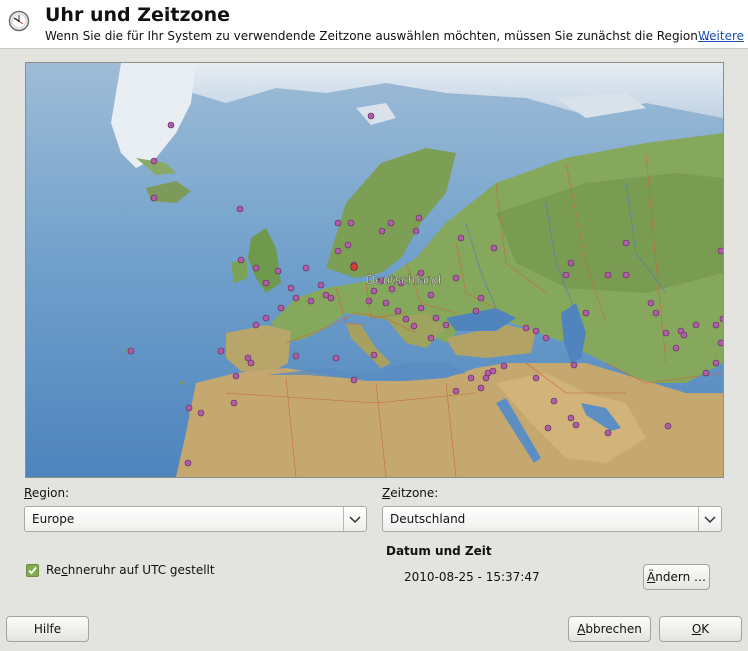 This screenshot has width=748, height=651. What do you see at coordinates (19, 21) in the screenshot?
I see `clock-icon` at bounding box center [19, 21].